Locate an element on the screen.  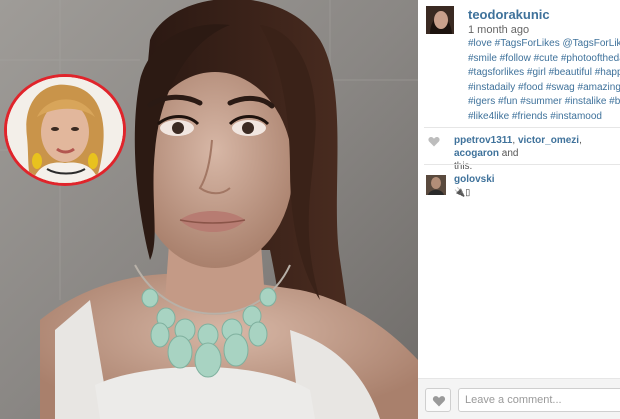
heart-icon is located at coordinates (439, 401).